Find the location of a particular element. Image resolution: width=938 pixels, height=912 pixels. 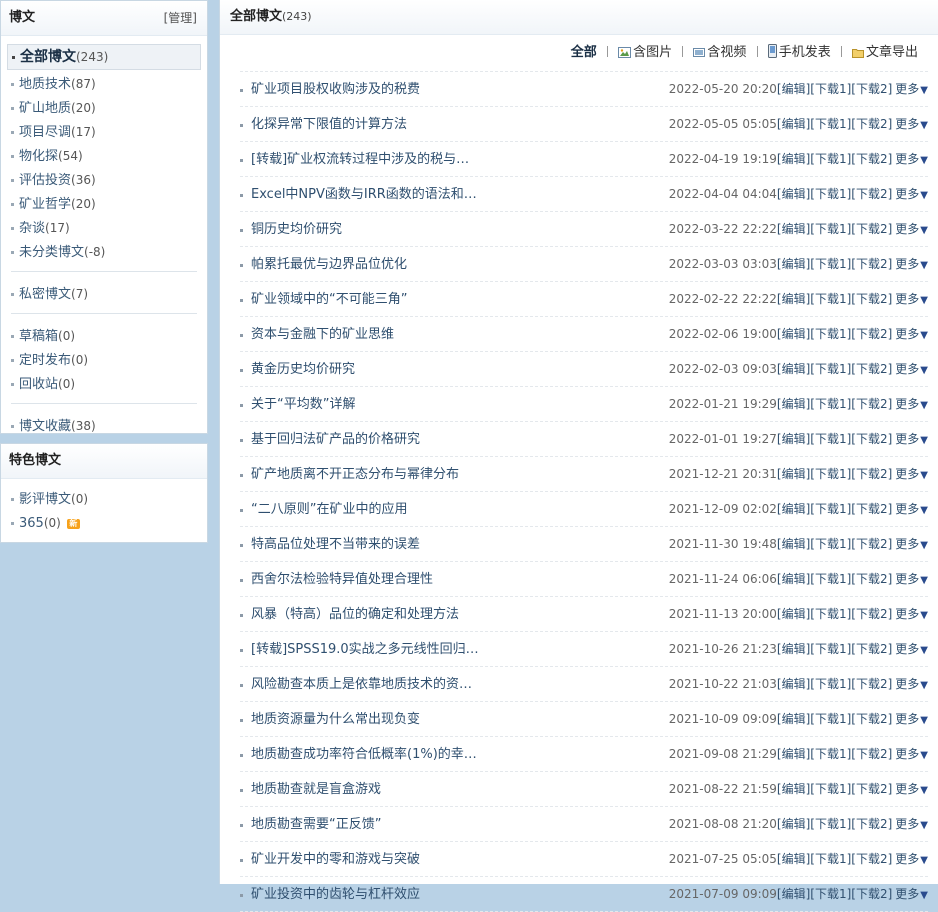

category-item-mine-geology: 矿山地质(20) is located at coordinates (104, 108).